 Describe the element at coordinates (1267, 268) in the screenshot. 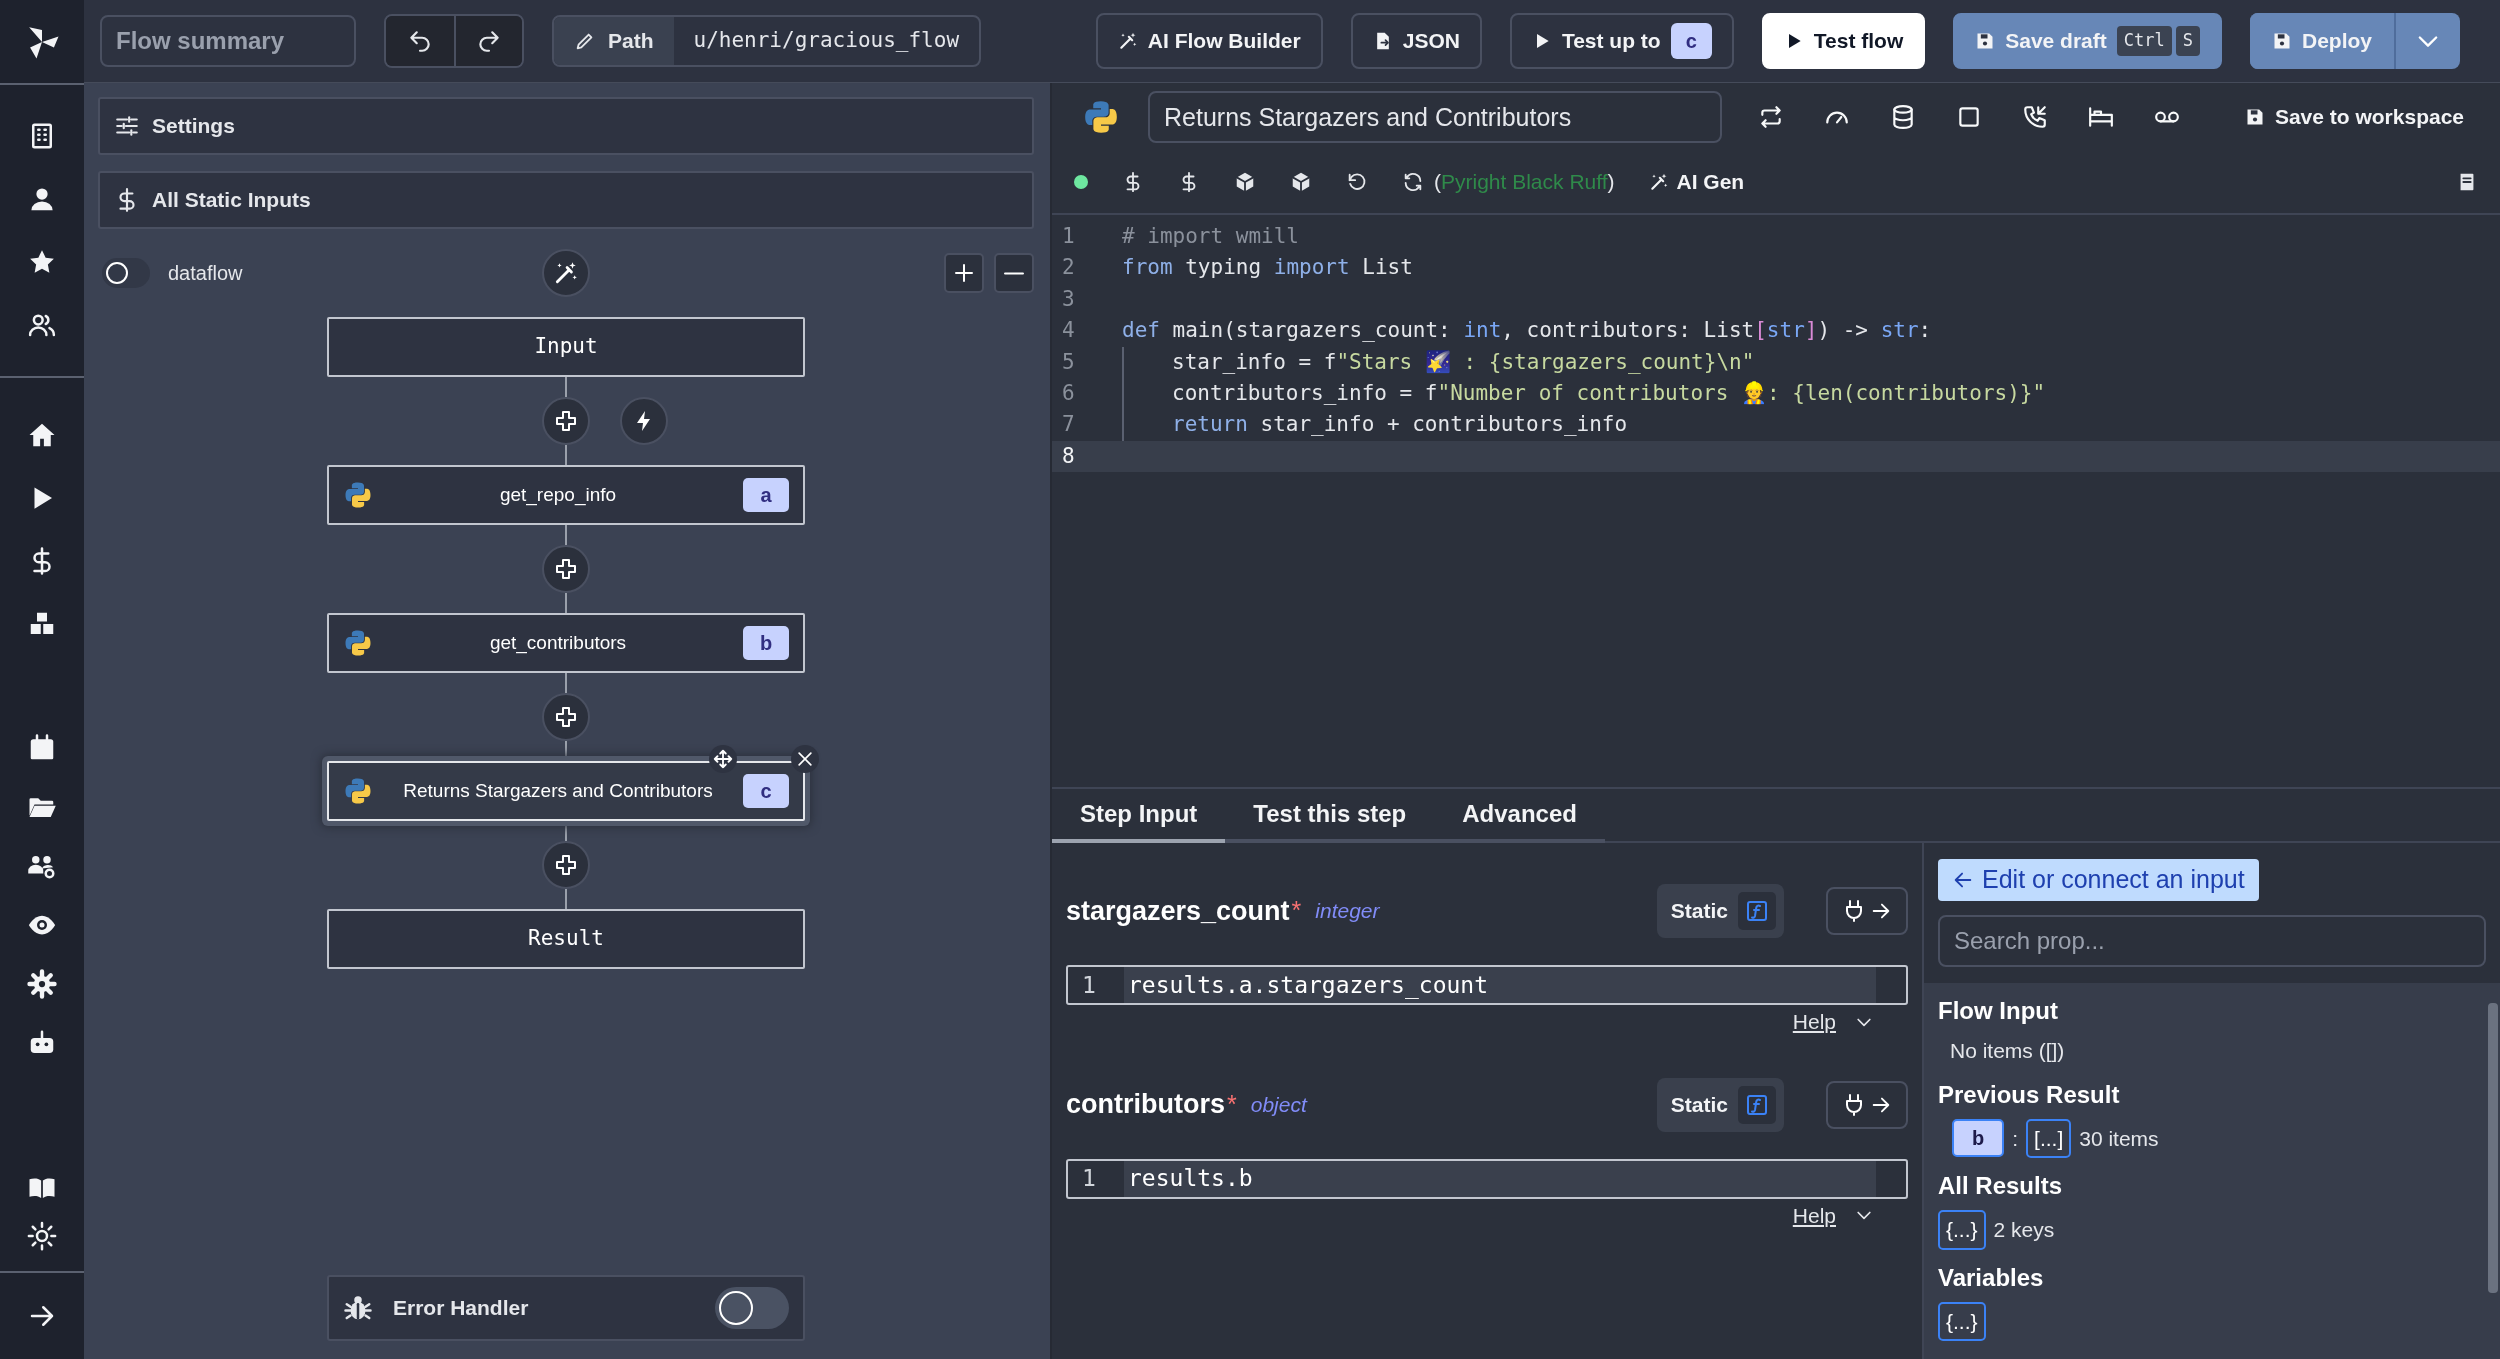

I see `code-line: from typing import List` at that location.